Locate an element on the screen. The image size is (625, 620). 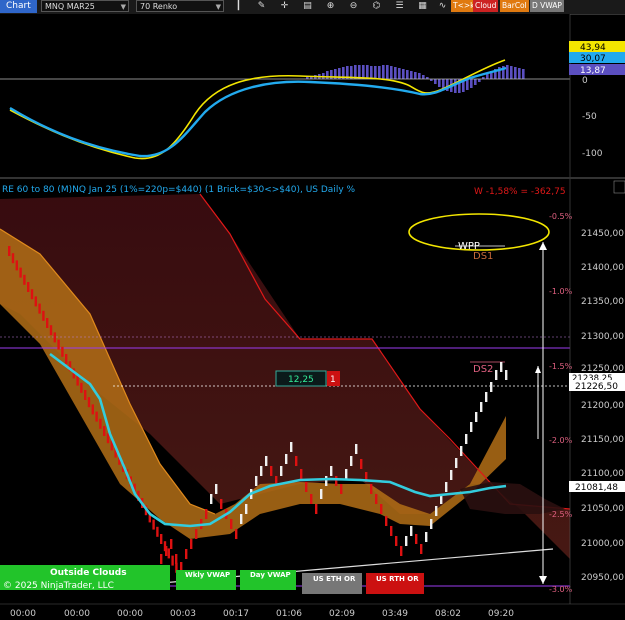
chart-tab: Chart is located at coordinates (18, 6).